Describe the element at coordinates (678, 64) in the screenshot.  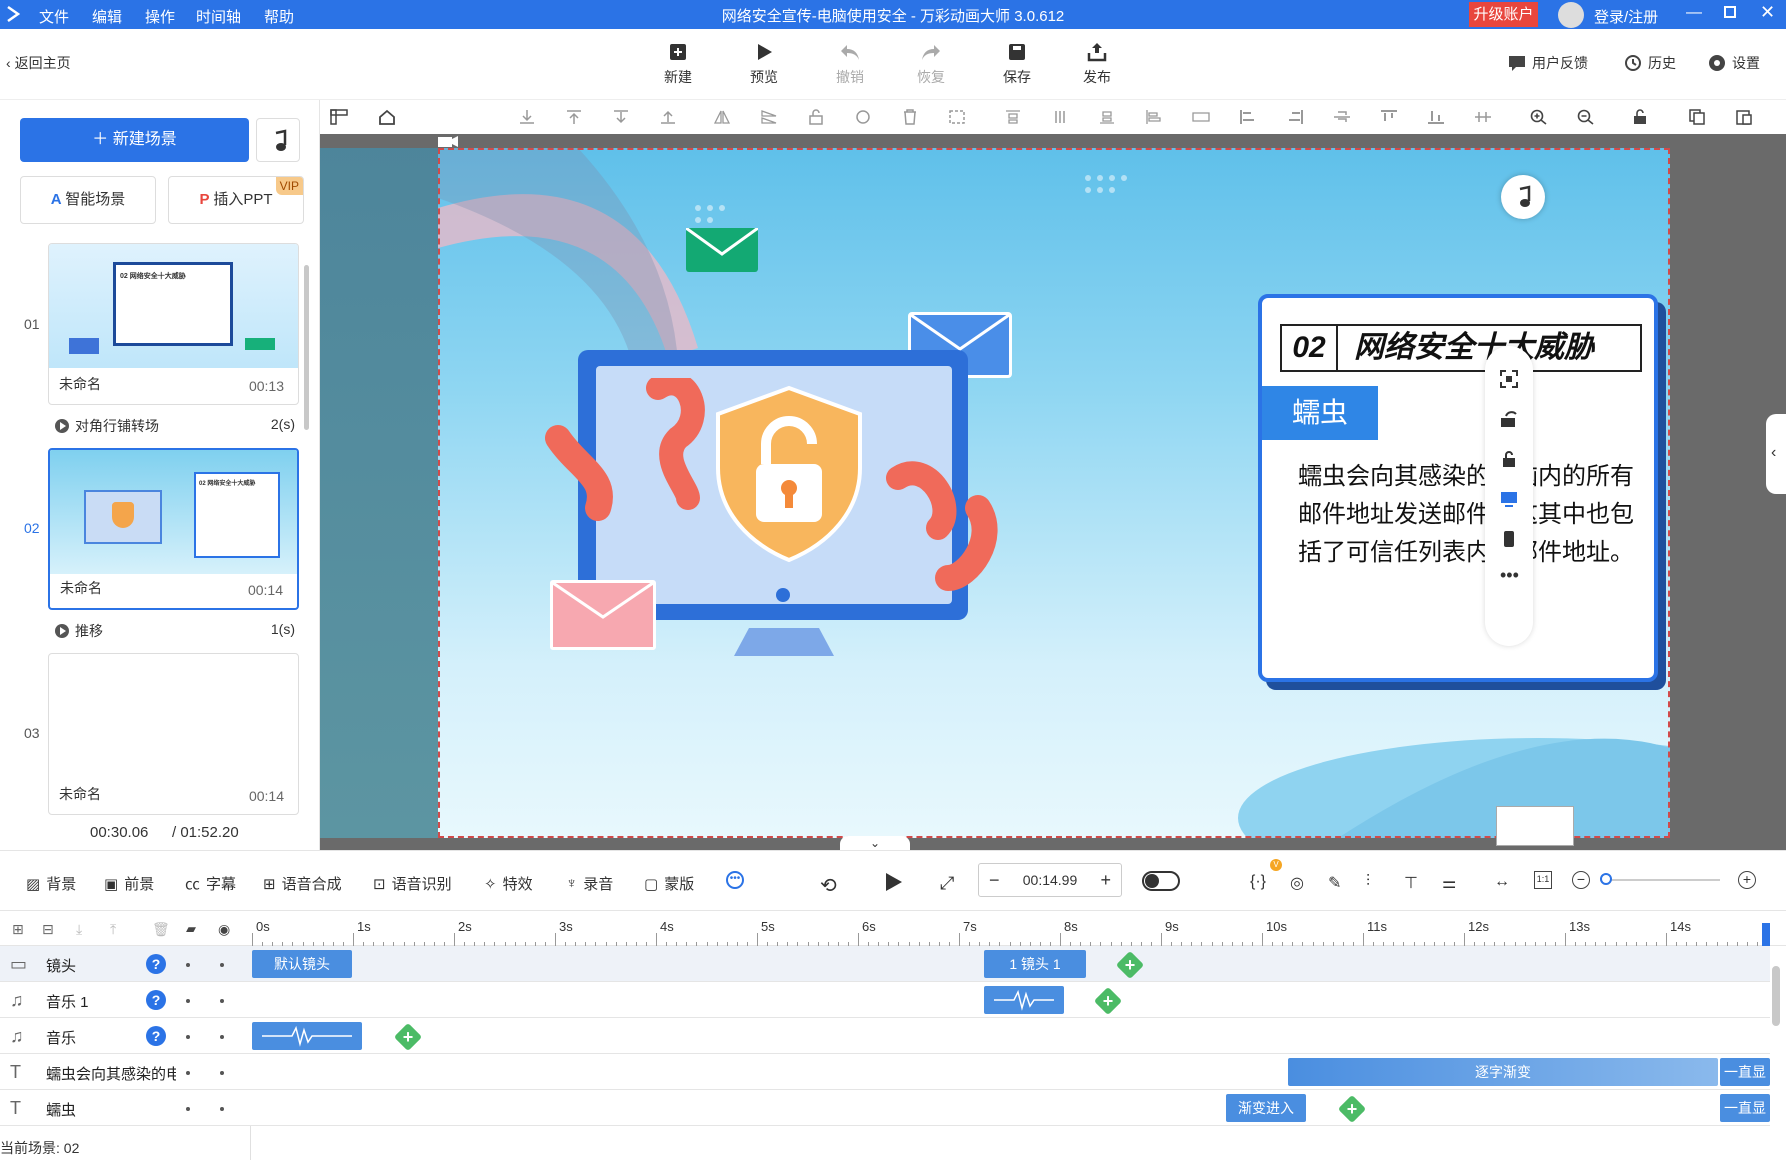
I see `new-button: 新建` at that location.